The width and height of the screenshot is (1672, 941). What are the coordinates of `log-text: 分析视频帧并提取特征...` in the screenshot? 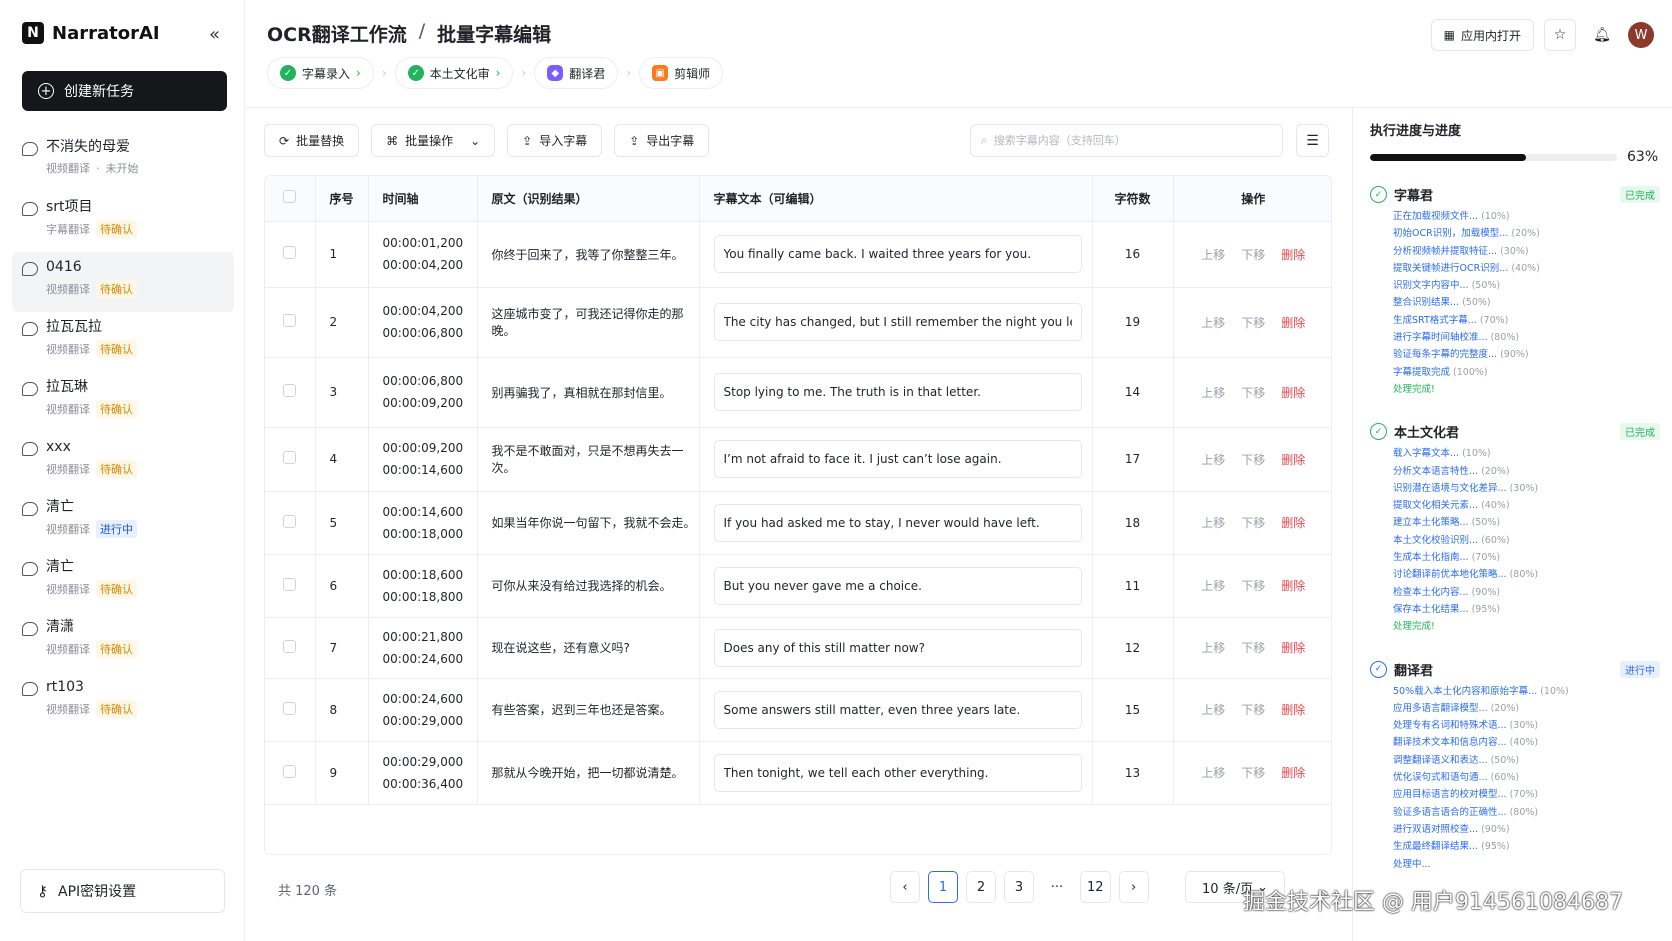 It's located at (1445, 251).